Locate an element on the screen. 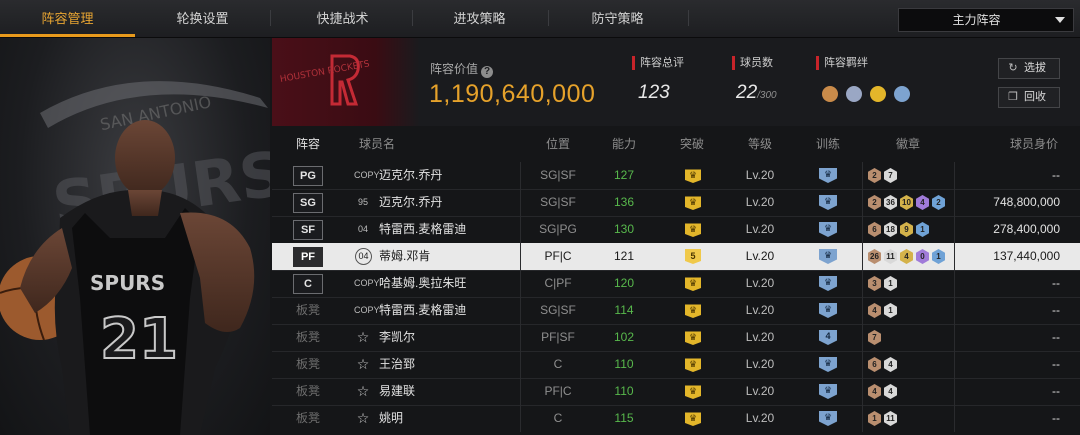  player-name: 姚明 is located at coordinates (391, 418).